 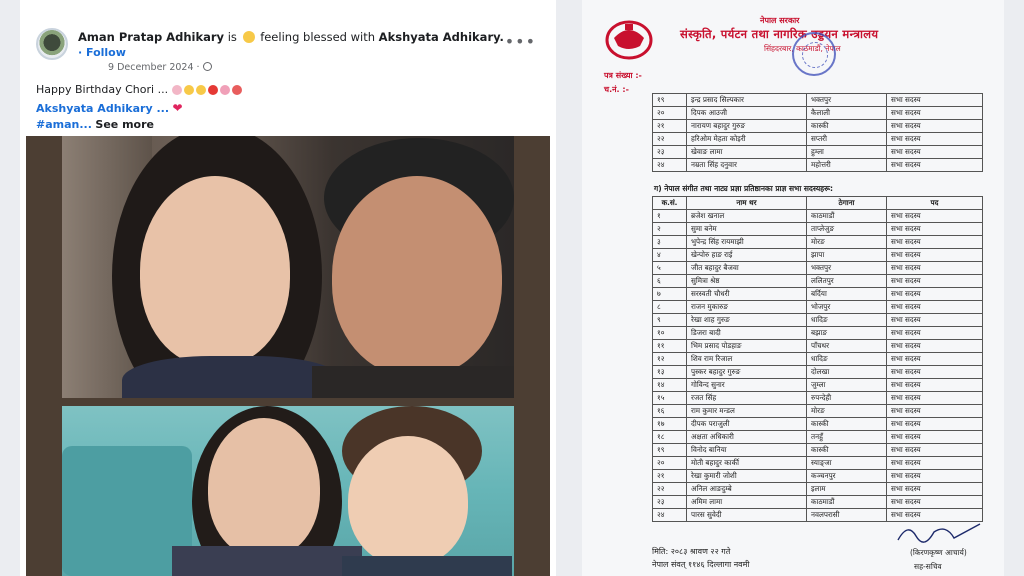 What do you see at coordinates (846, 385) in the screenshot?
I see `table-cell-place: जुम्ला` at bounding box center [846, 385].